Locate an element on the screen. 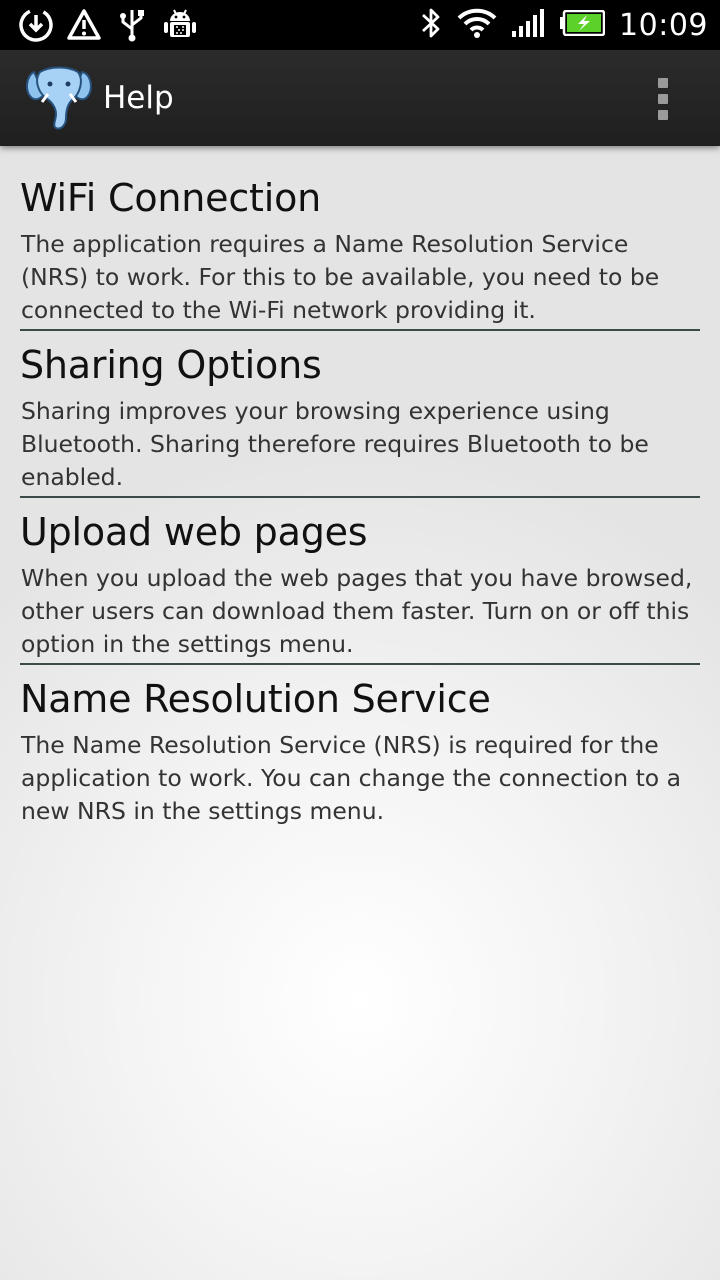 The width and height of the screenshot is (720, 1280). wifi-icon is located at coordinates (477, 25).